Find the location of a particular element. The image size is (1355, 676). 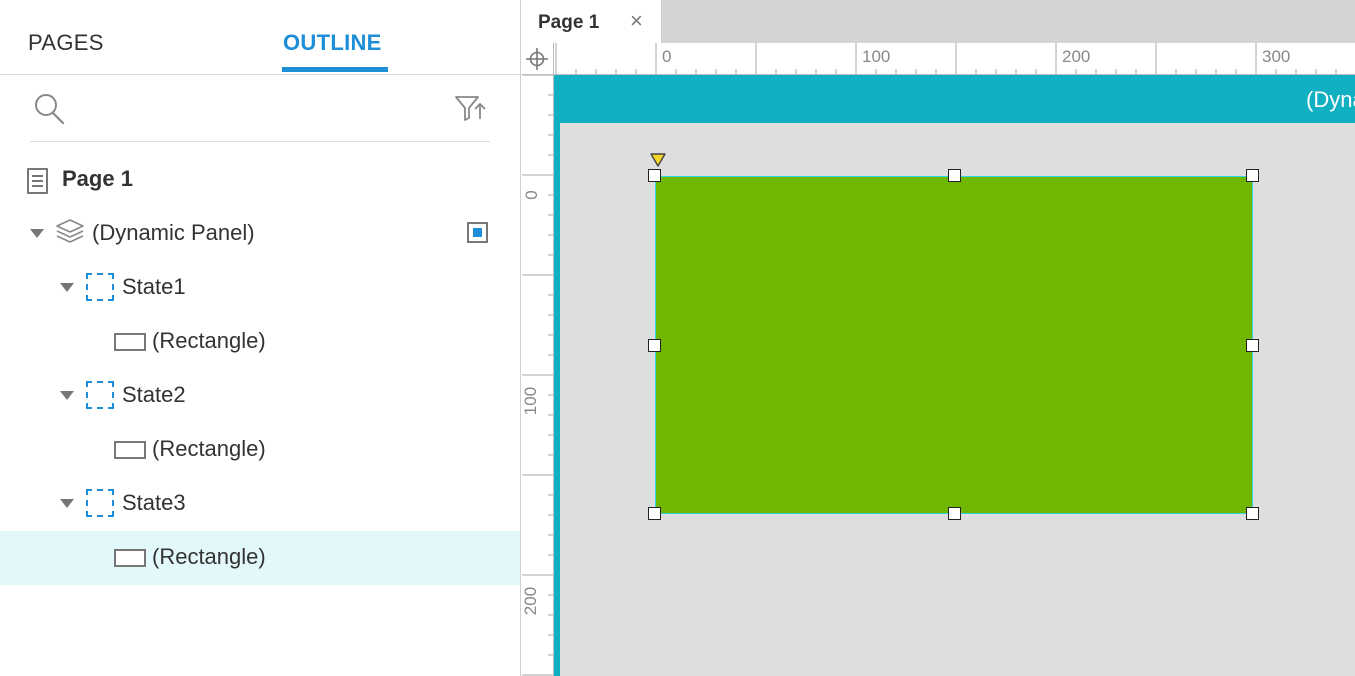

crosshair-icon is located at coordinates (538, 59).